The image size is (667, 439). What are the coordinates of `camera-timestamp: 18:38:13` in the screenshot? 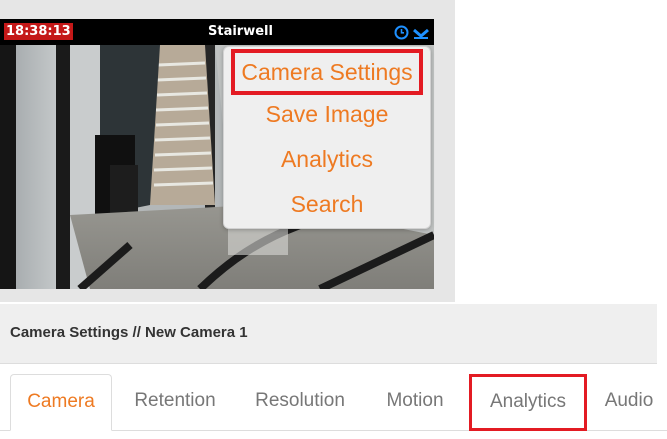 It's located at (38, 31).